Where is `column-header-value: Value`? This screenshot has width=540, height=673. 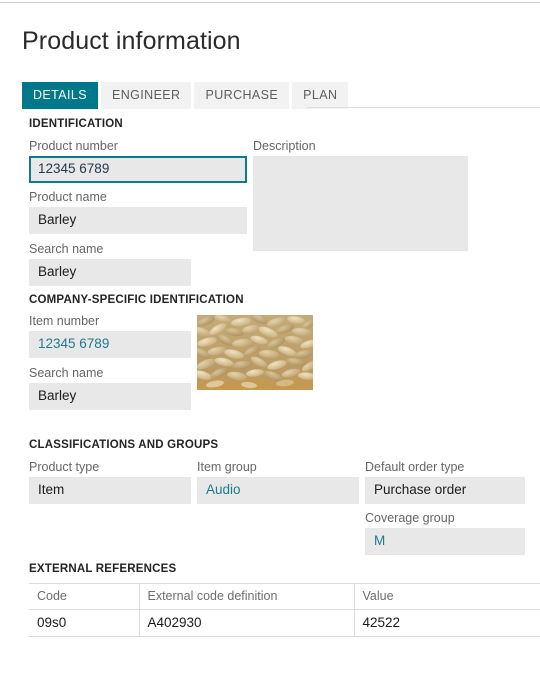
column-header-value: Value is located at coordinates (447, 596).